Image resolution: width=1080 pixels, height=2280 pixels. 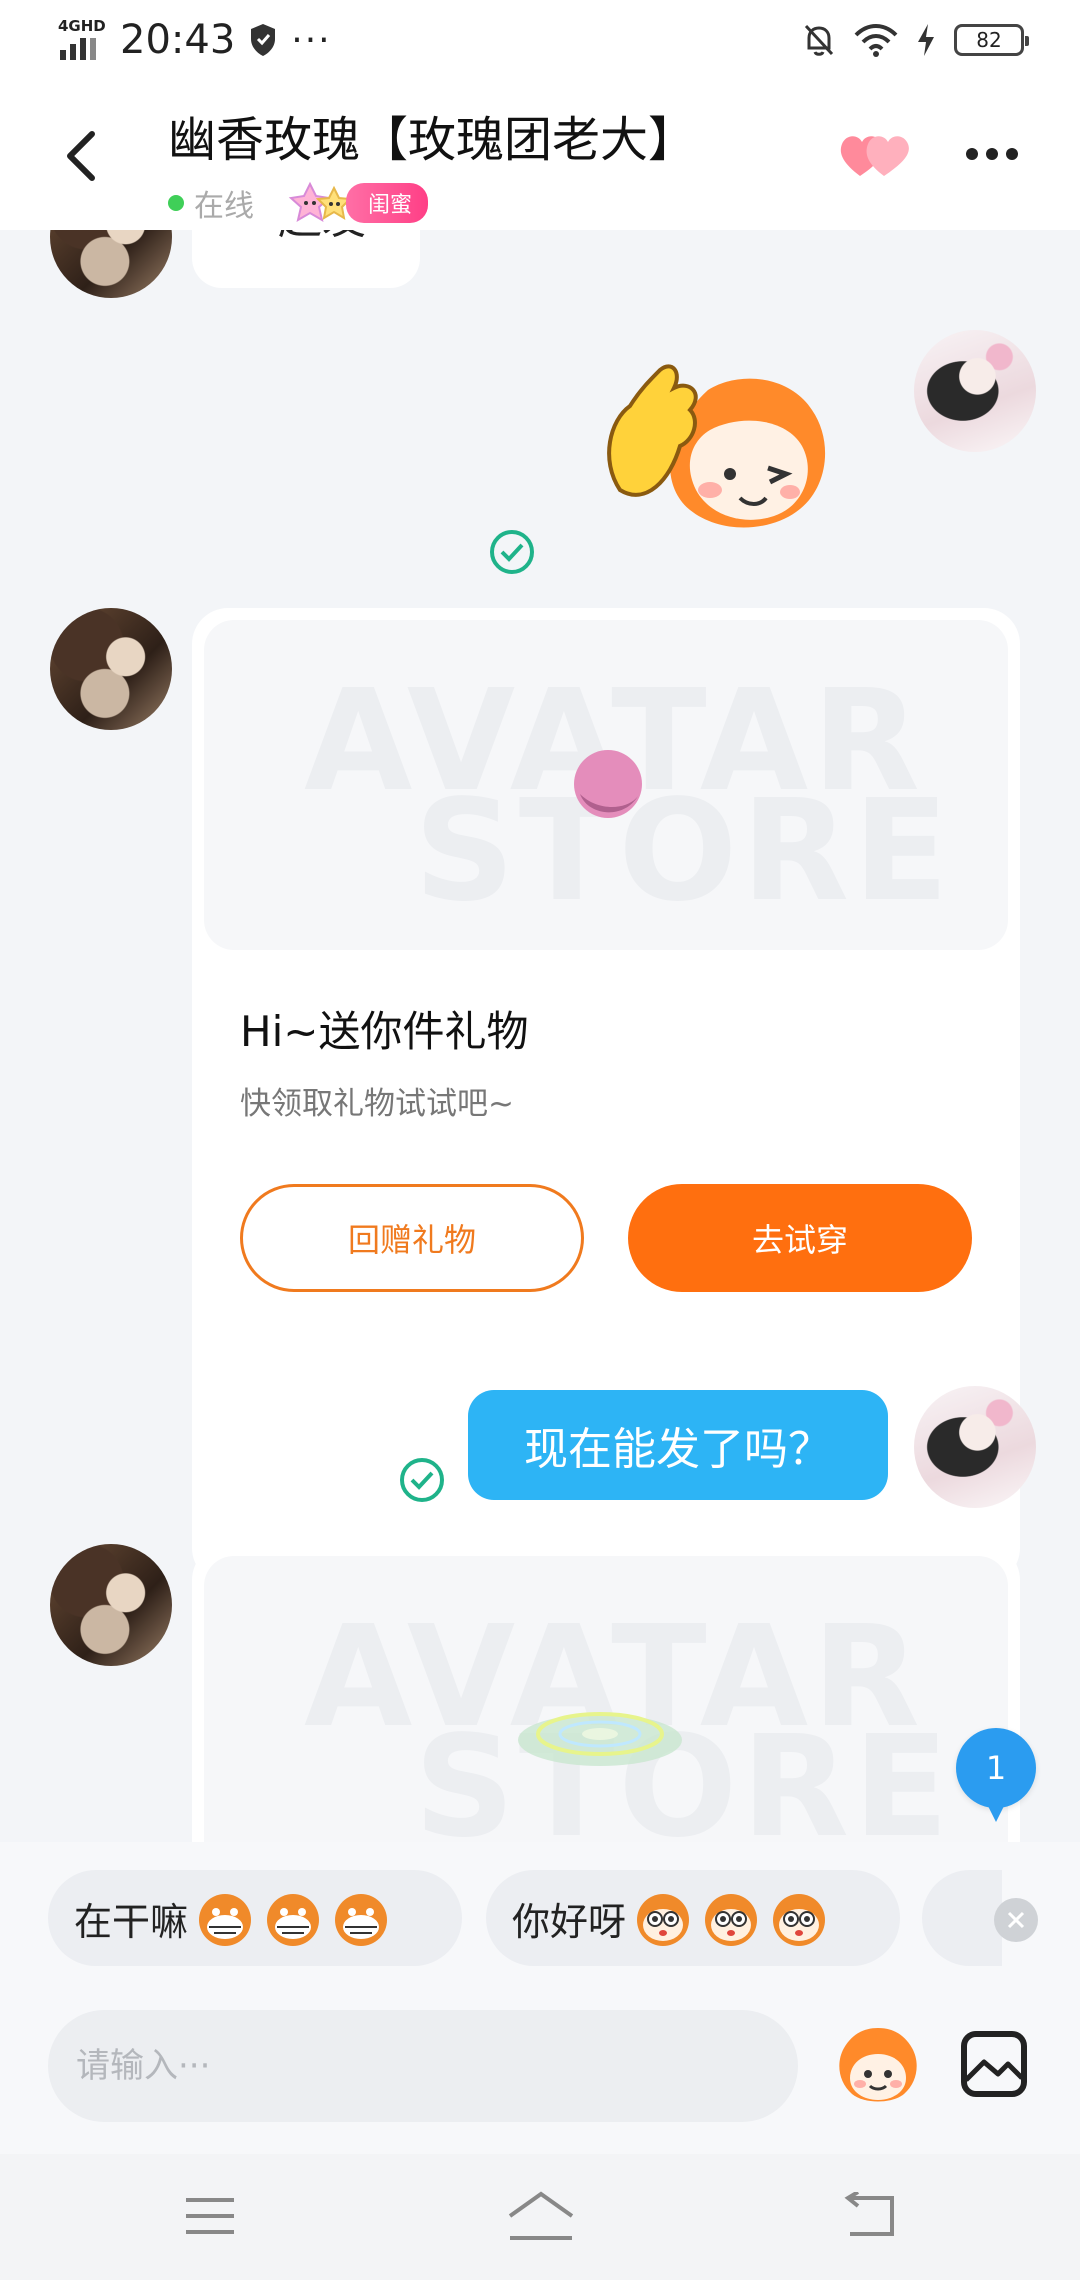 What do you see at coordinates (720, 450) in the screenshot?
I see `sticker-image` at bounding box center [720, 450].